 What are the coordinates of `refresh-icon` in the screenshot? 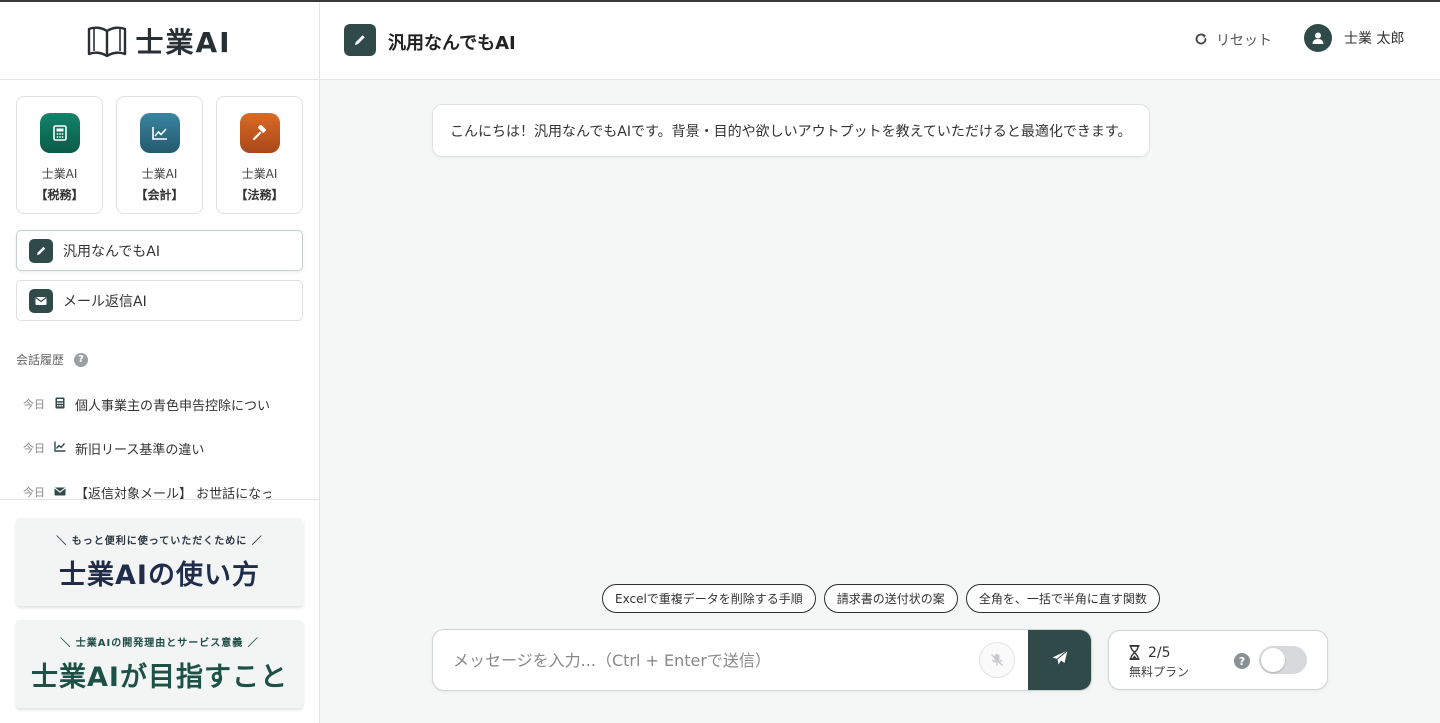 It's located at (1201, 40).